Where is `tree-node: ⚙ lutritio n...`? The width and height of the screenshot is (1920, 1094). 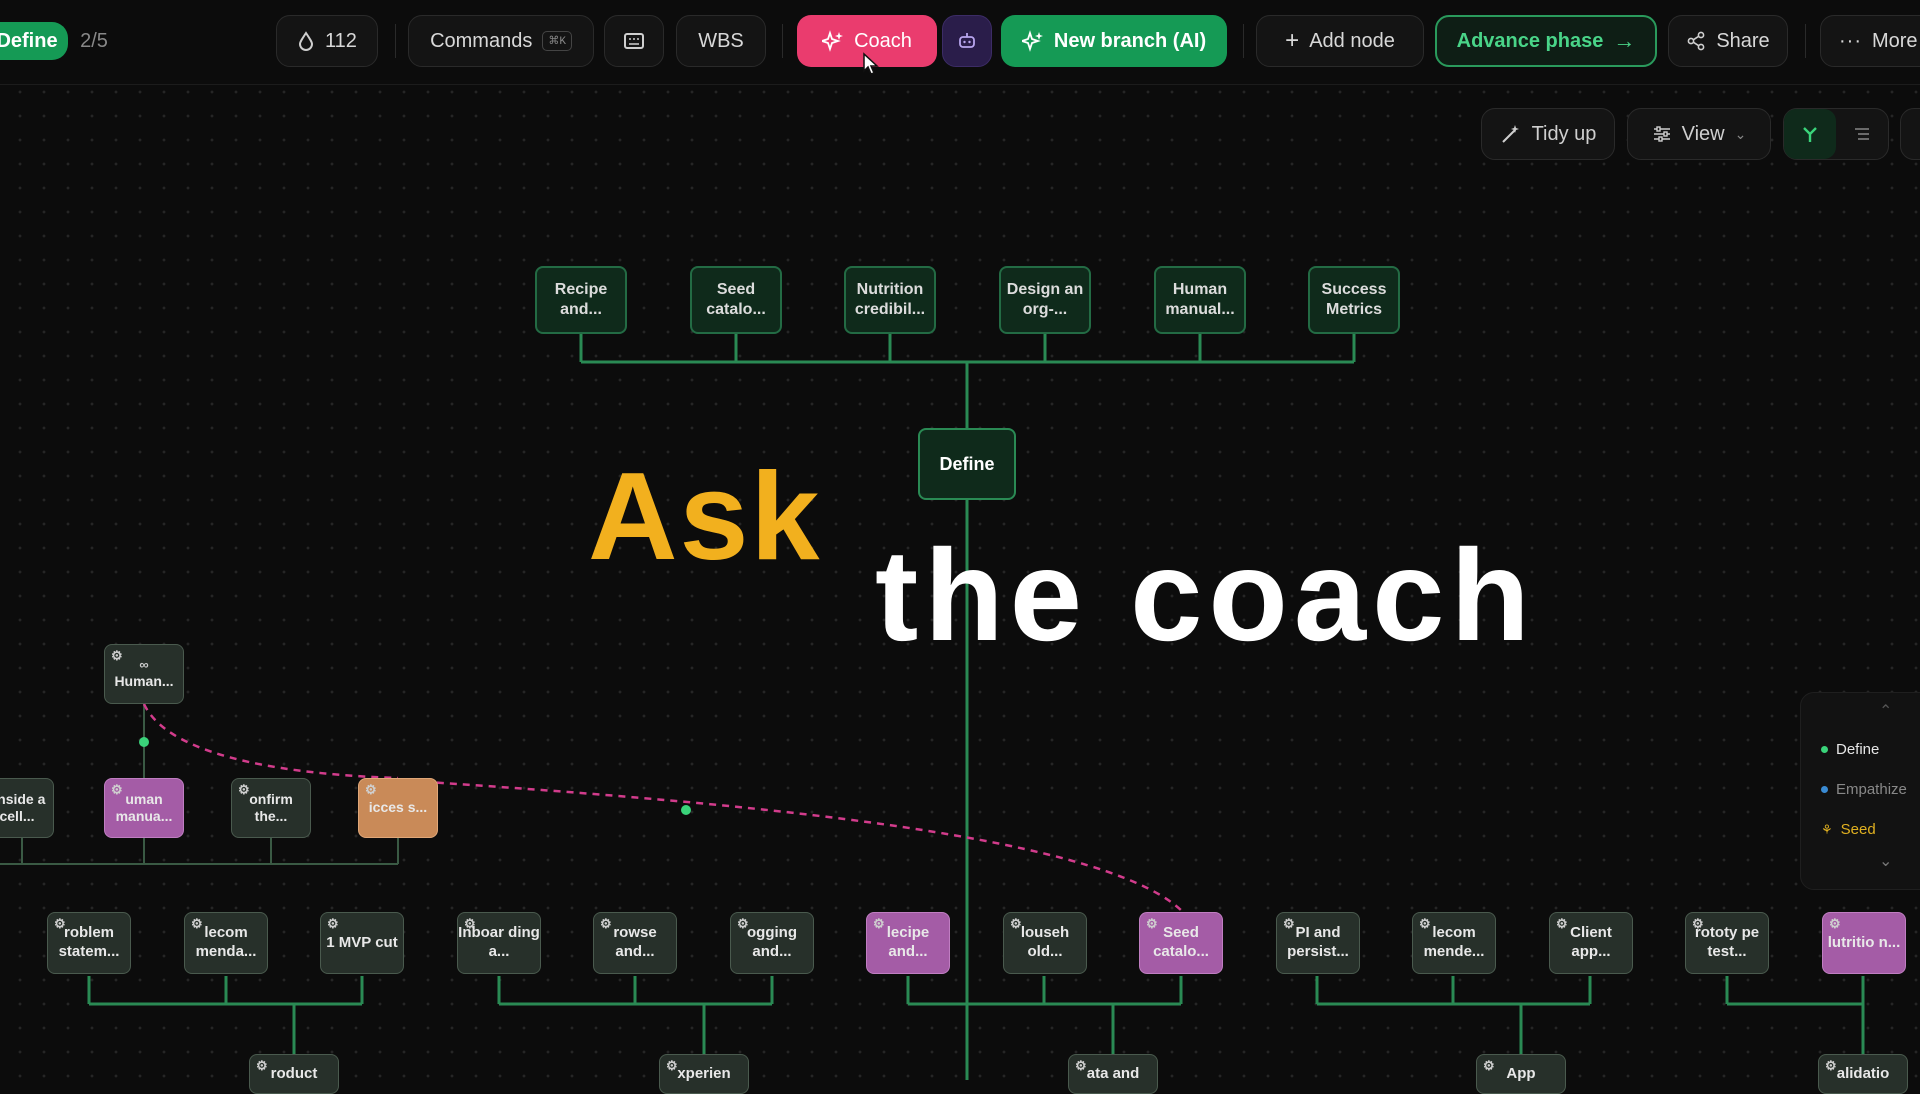
tree-node: ⚙ lutritio n... is located at coordinates (1864, 943).